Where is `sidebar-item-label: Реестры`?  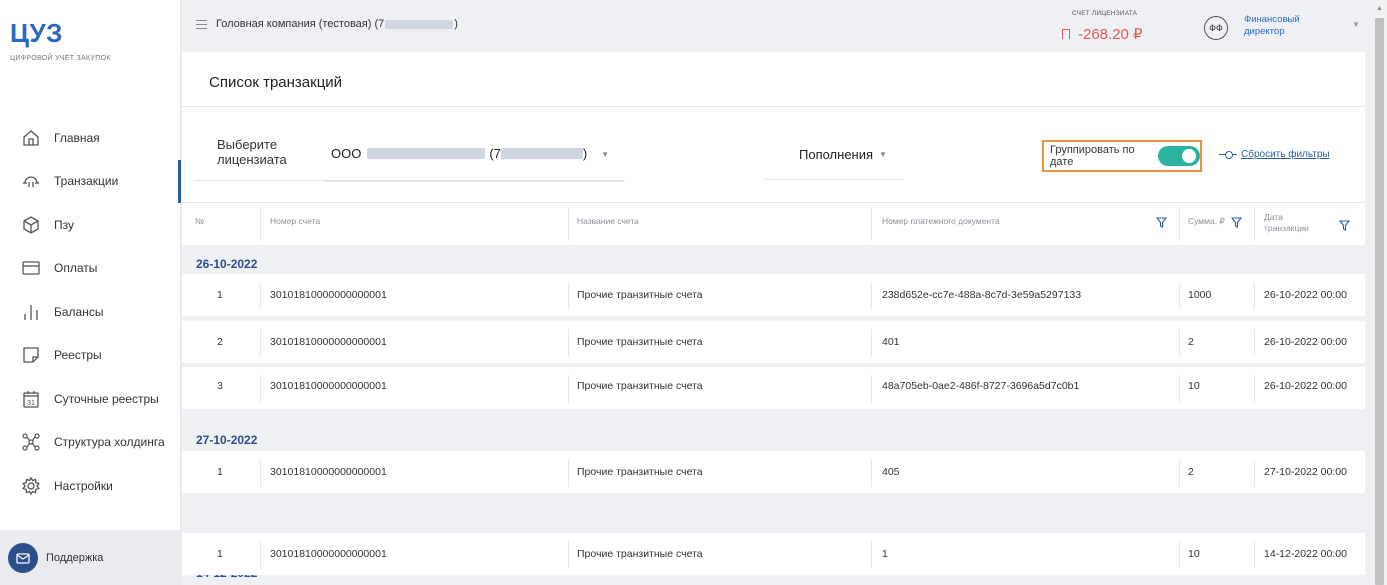 sidebar-item-label: Реестры is located at coordinates (78, 355).